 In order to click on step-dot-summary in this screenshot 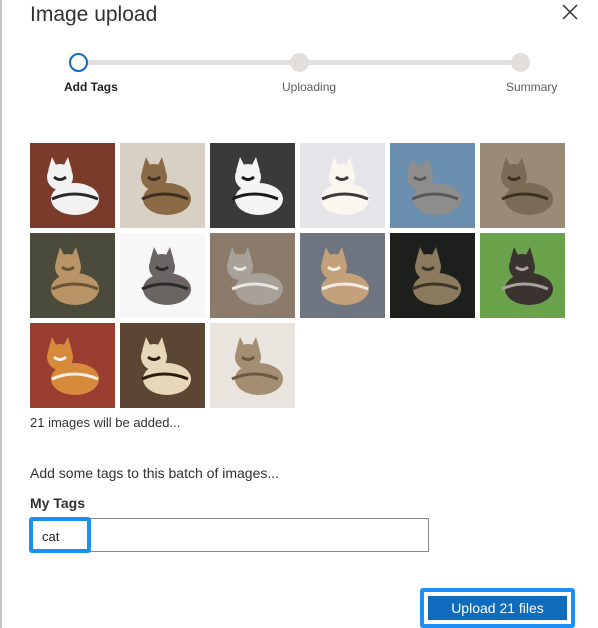, I will do `click(520, 62)`.